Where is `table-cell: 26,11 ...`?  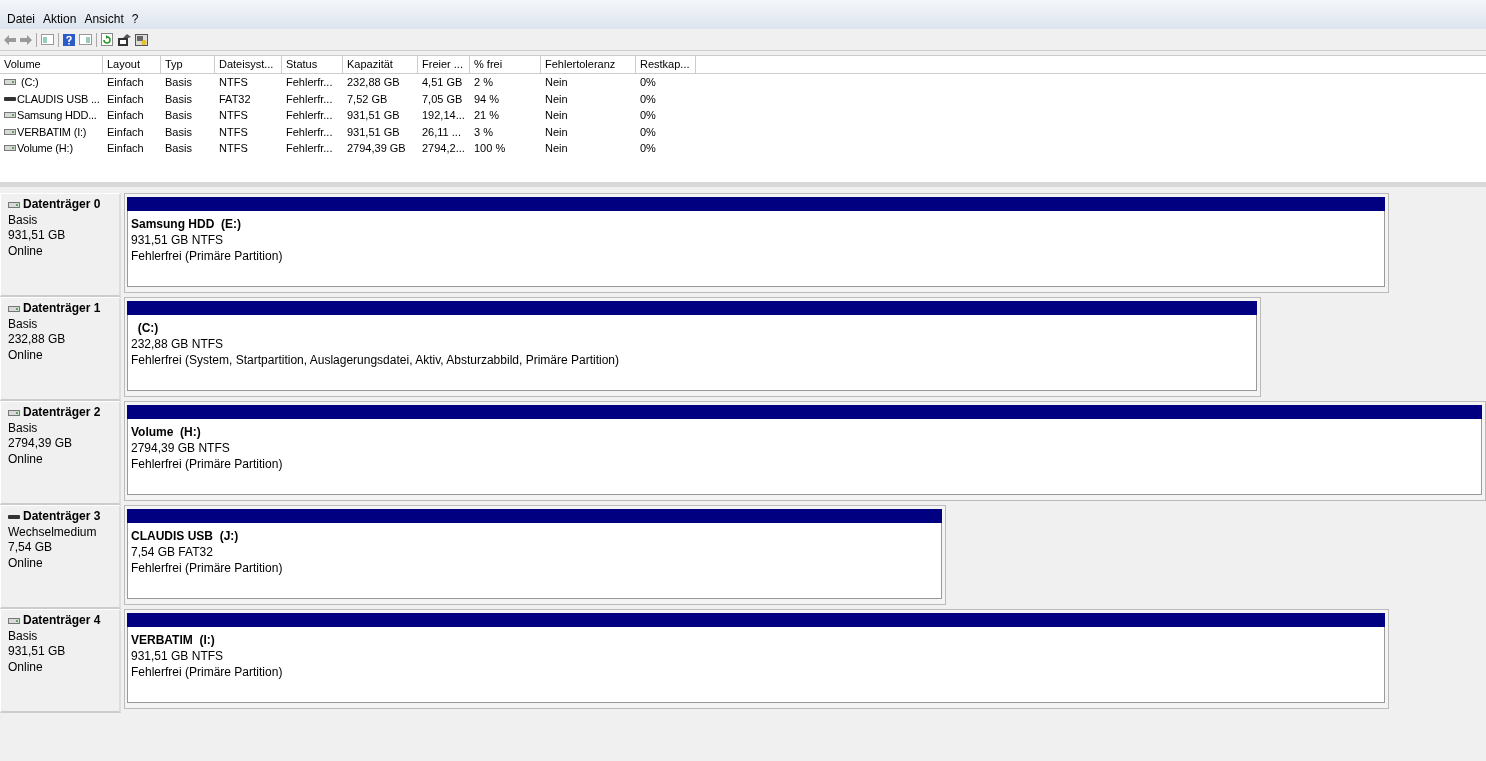 table-cell: 26,11 ... is located at coordinates (441, 131).